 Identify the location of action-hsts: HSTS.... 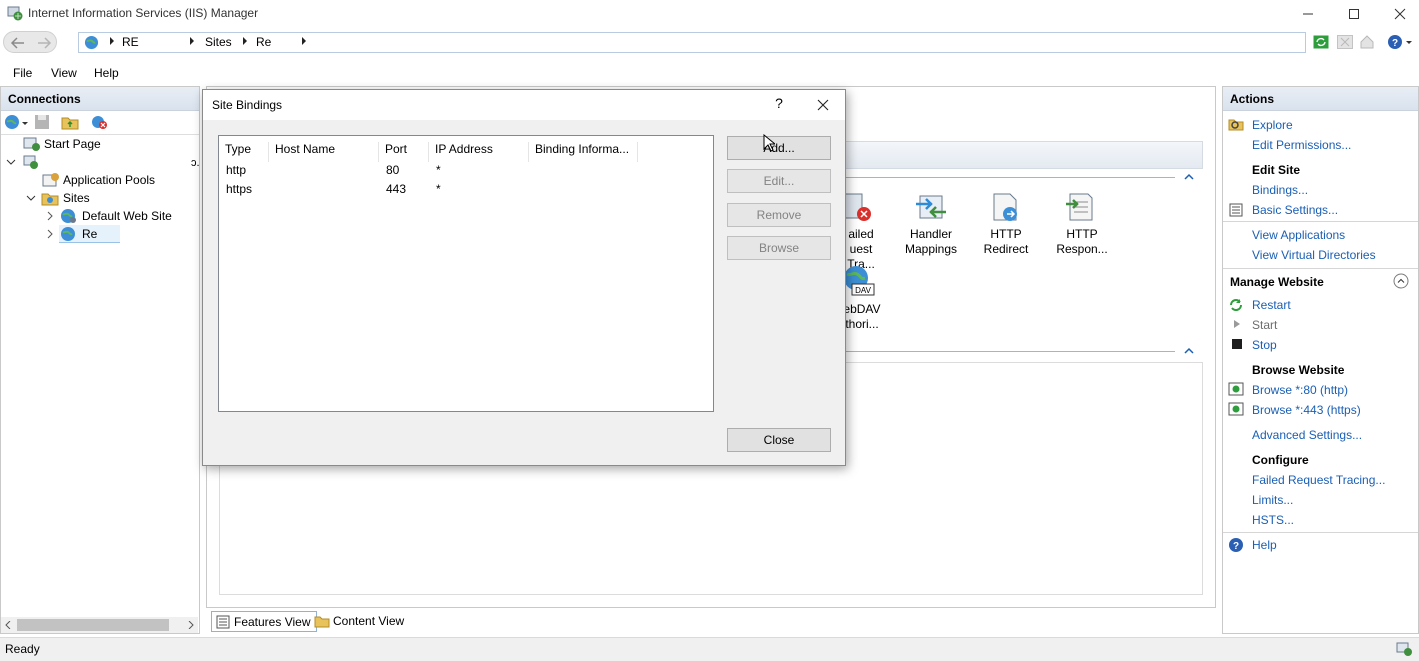
(1273, 520).